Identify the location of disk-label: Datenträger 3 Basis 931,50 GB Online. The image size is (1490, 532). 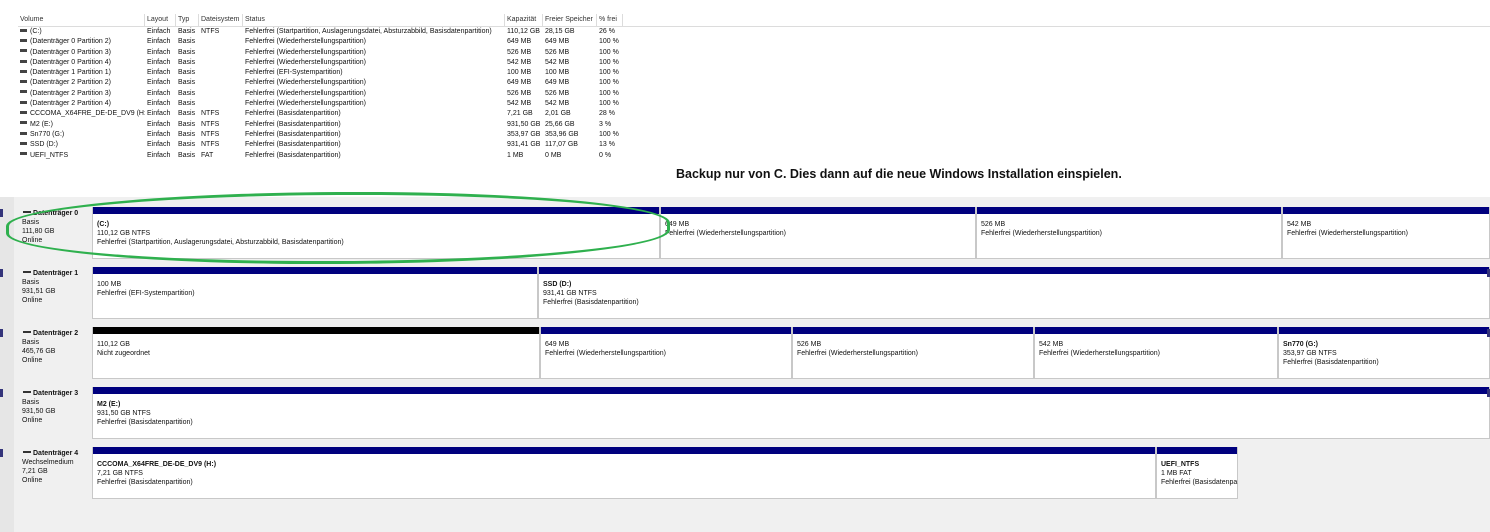
(54, 405).